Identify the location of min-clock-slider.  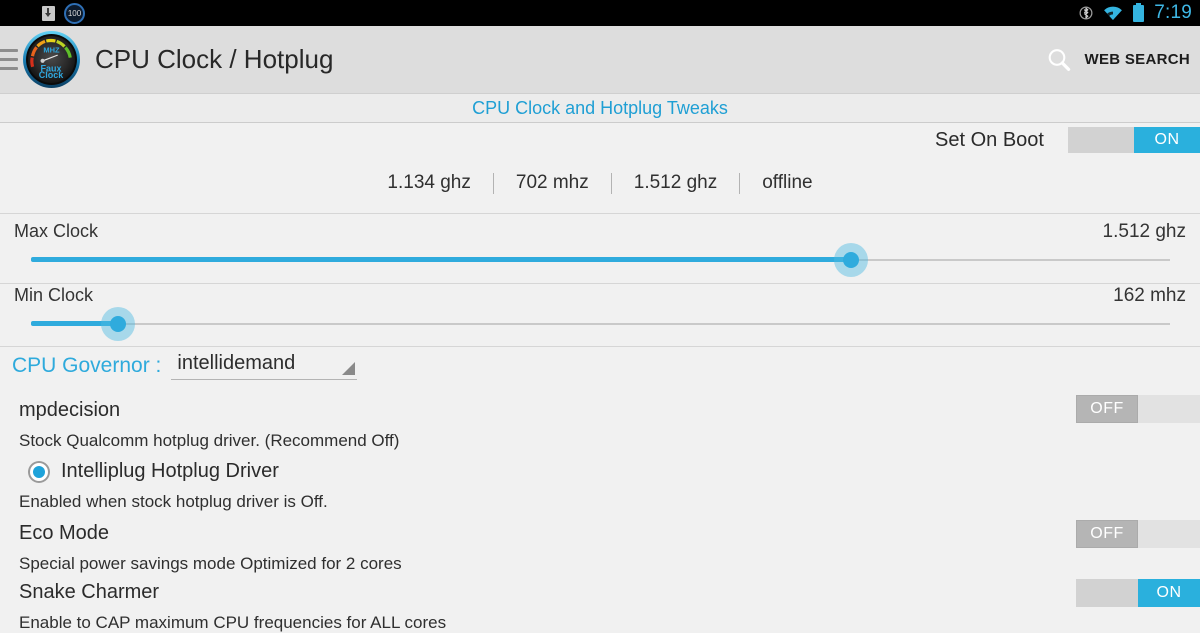
(600, 324).